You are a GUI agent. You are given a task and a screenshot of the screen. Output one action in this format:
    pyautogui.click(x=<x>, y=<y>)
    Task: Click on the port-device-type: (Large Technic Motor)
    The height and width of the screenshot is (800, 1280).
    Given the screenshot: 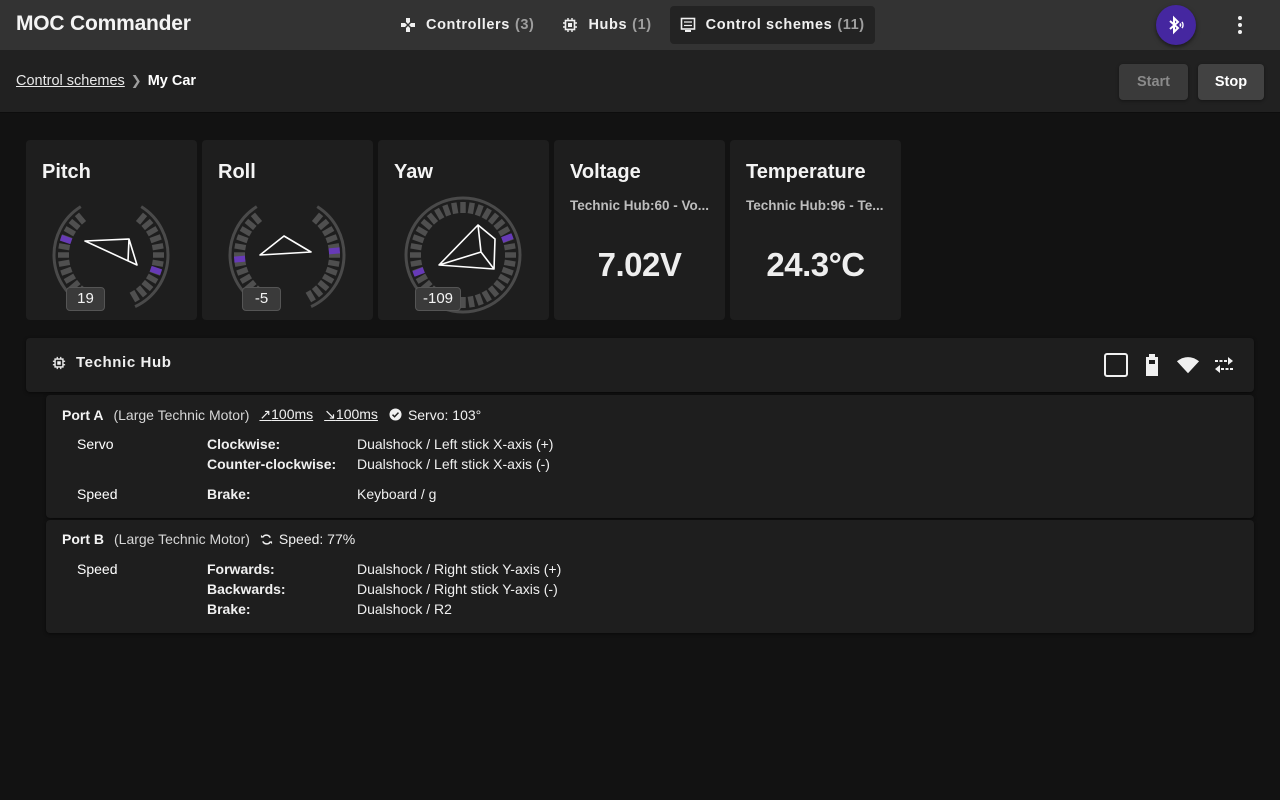 What is the action you would take?
    pyautogui.click(x=181, y=414)
    